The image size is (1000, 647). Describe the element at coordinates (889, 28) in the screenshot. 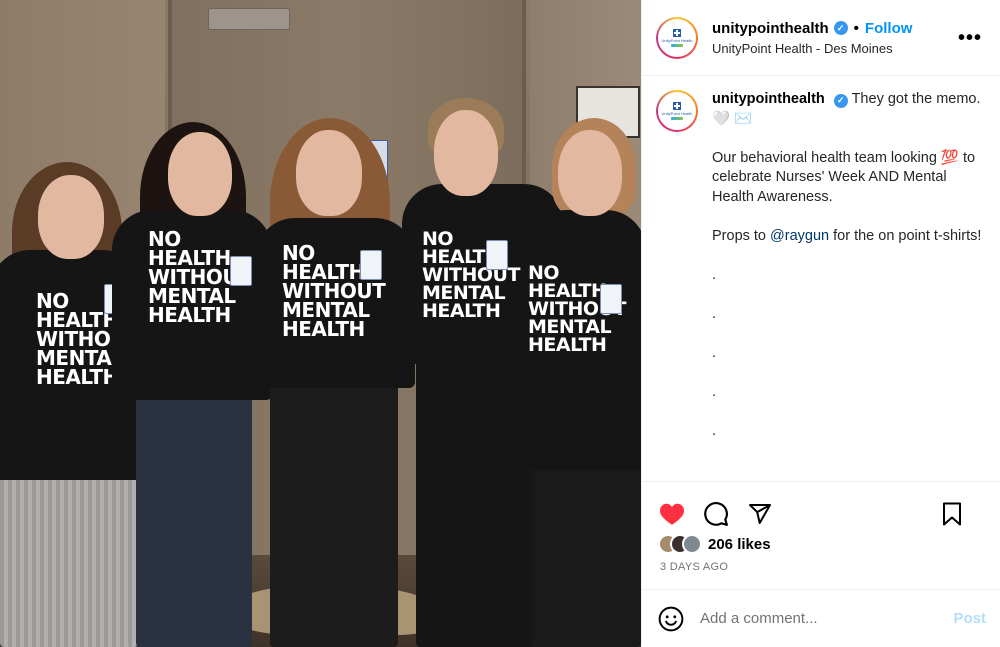

I see `follow-button: Follow` at that location.